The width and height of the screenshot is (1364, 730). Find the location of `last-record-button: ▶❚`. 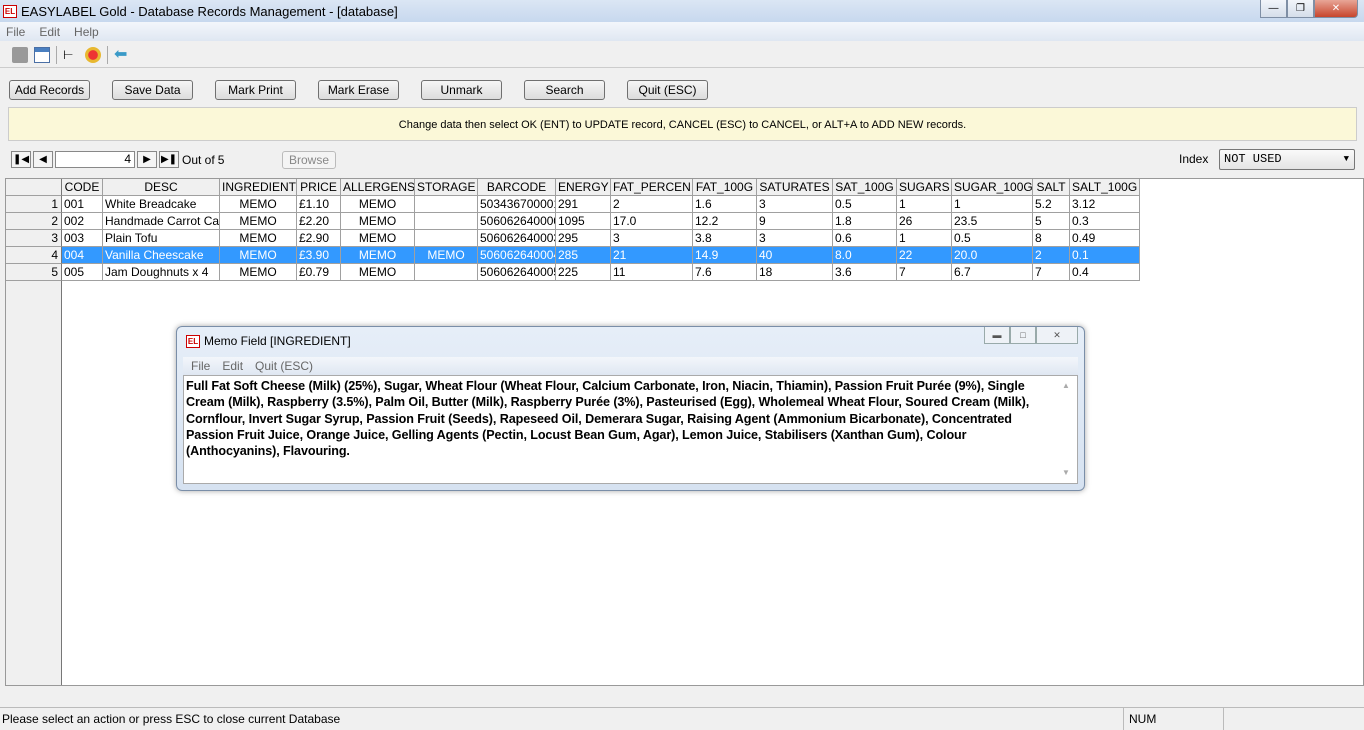

last-record-button: ▶❚ is located at coordinates (169, 159).